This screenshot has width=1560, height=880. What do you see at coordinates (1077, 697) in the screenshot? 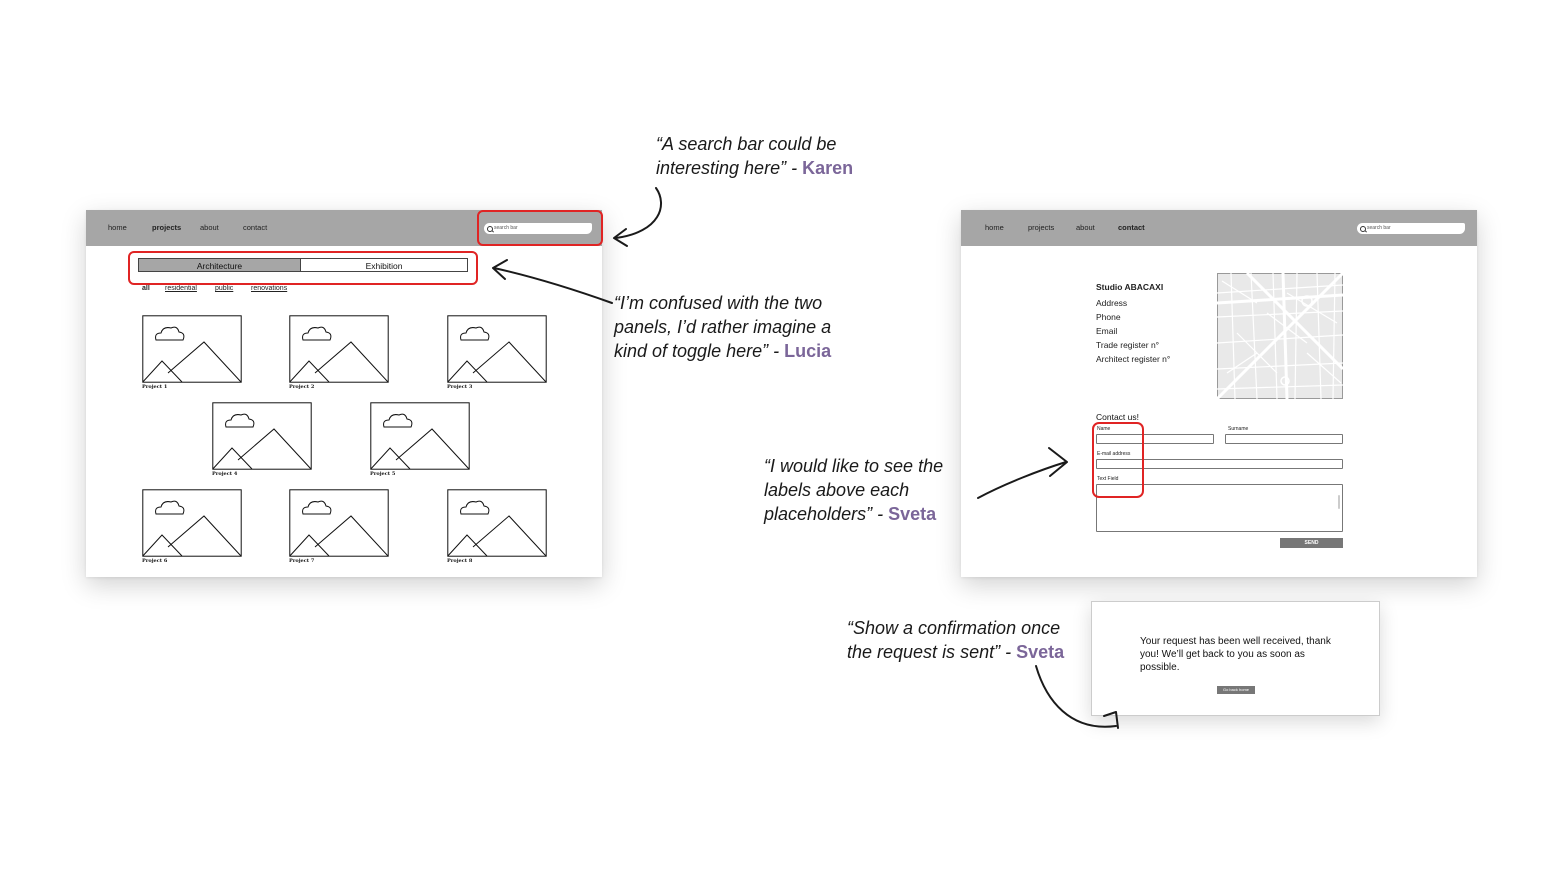
I see `arrow-to-confirmation` at bounding box center [1077, 697].